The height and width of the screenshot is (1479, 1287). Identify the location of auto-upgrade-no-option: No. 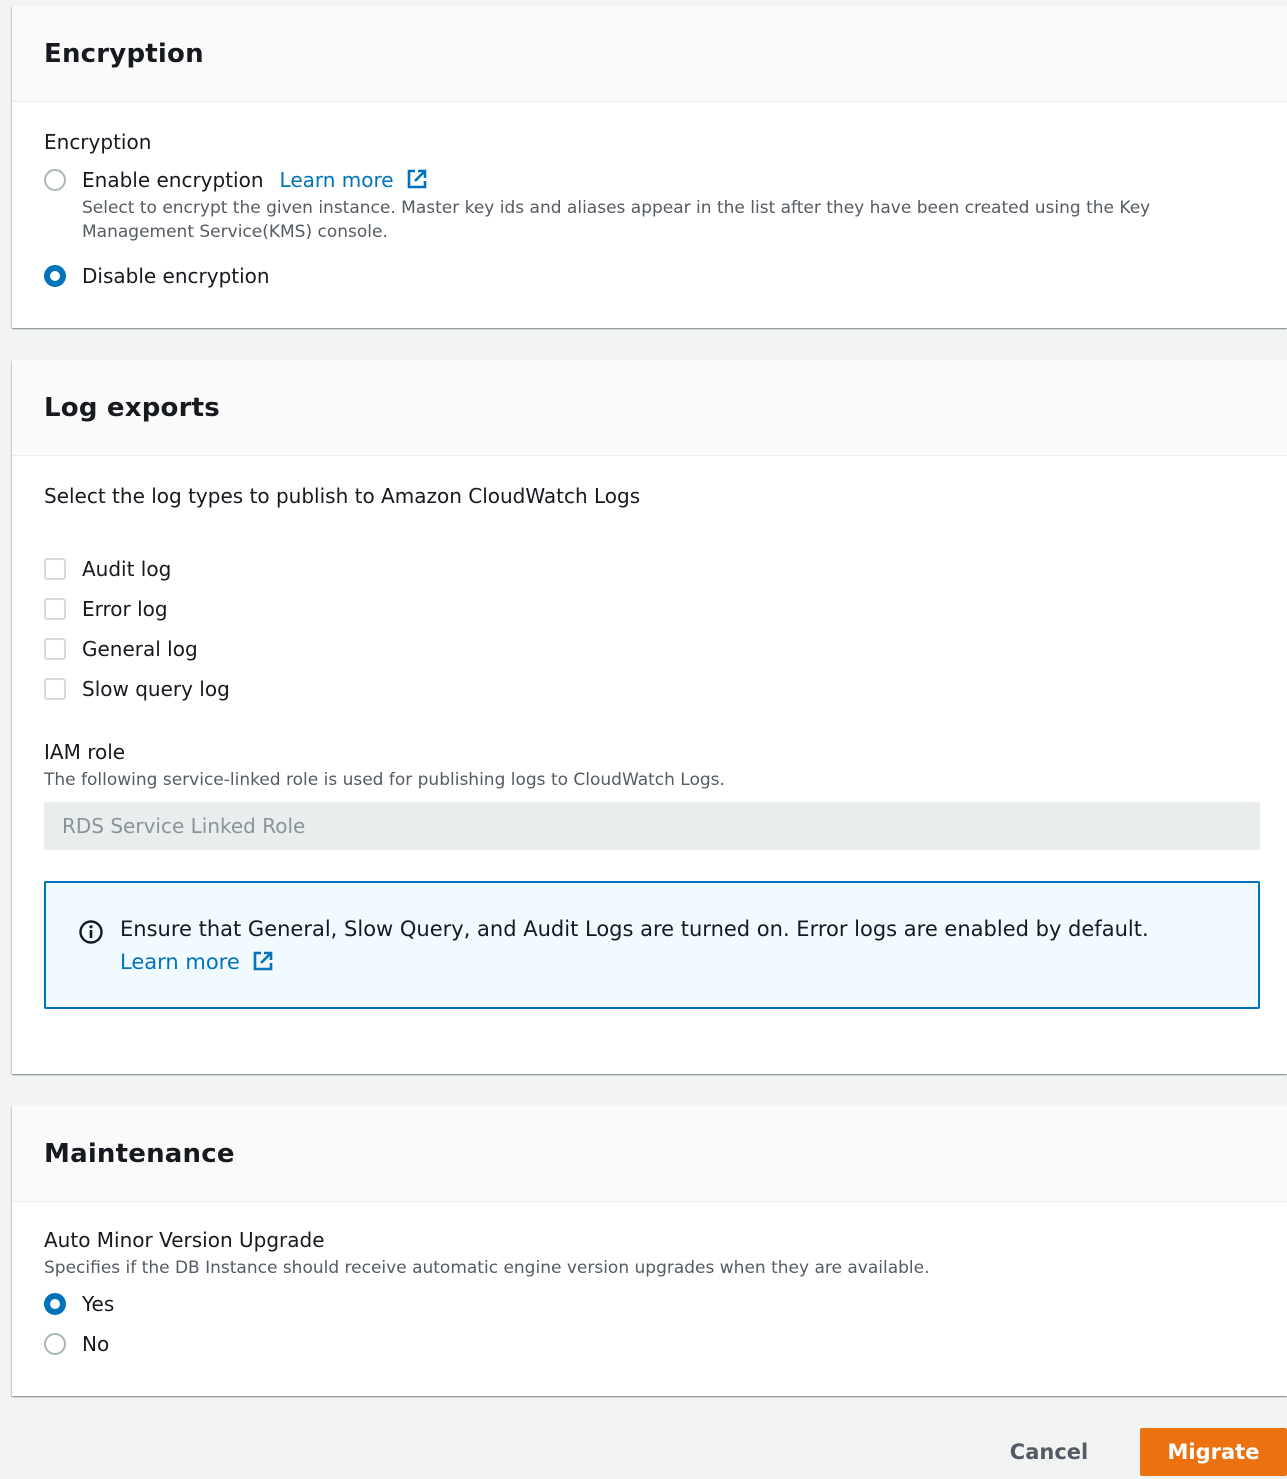
(76, 1344).